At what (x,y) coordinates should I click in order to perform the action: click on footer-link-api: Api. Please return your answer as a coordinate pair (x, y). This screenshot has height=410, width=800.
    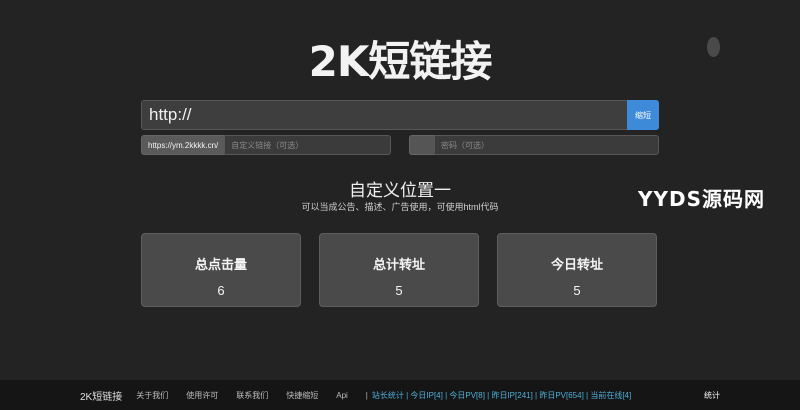
    Looking at the image, I should click on (342, 395).